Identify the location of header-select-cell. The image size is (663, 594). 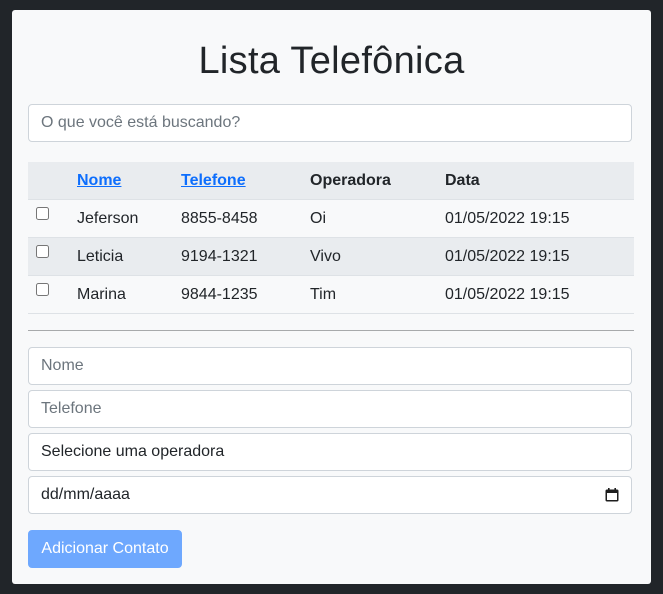
(52, 181).